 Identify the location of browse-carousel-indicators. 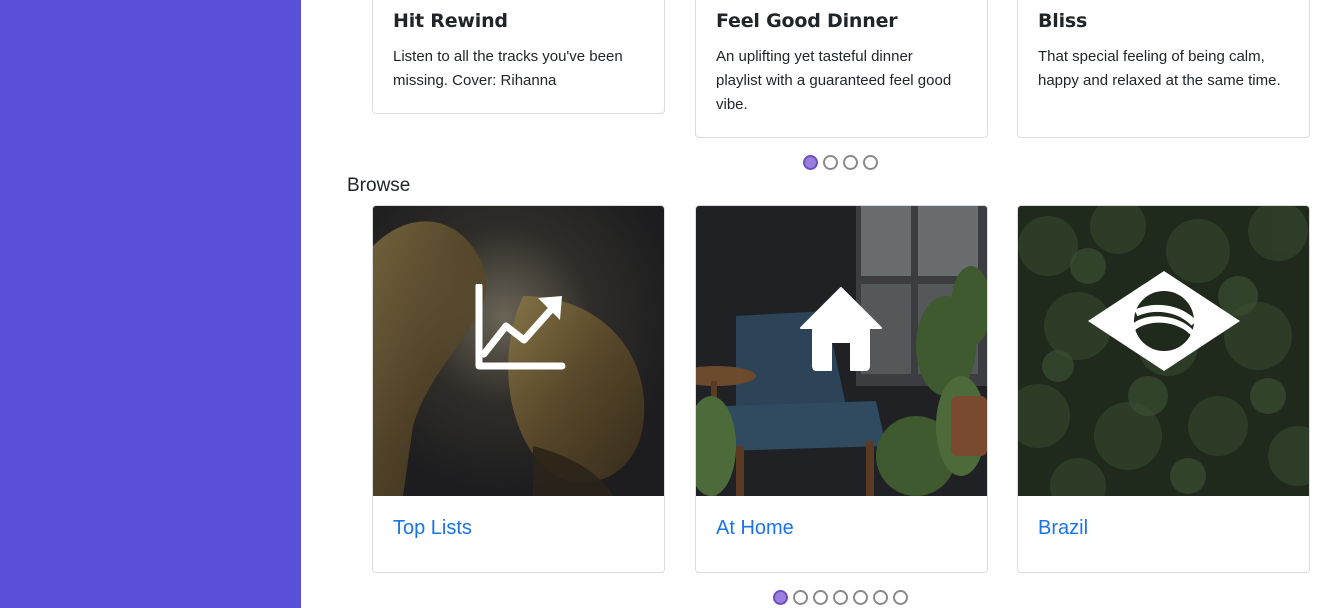
(840, 597).